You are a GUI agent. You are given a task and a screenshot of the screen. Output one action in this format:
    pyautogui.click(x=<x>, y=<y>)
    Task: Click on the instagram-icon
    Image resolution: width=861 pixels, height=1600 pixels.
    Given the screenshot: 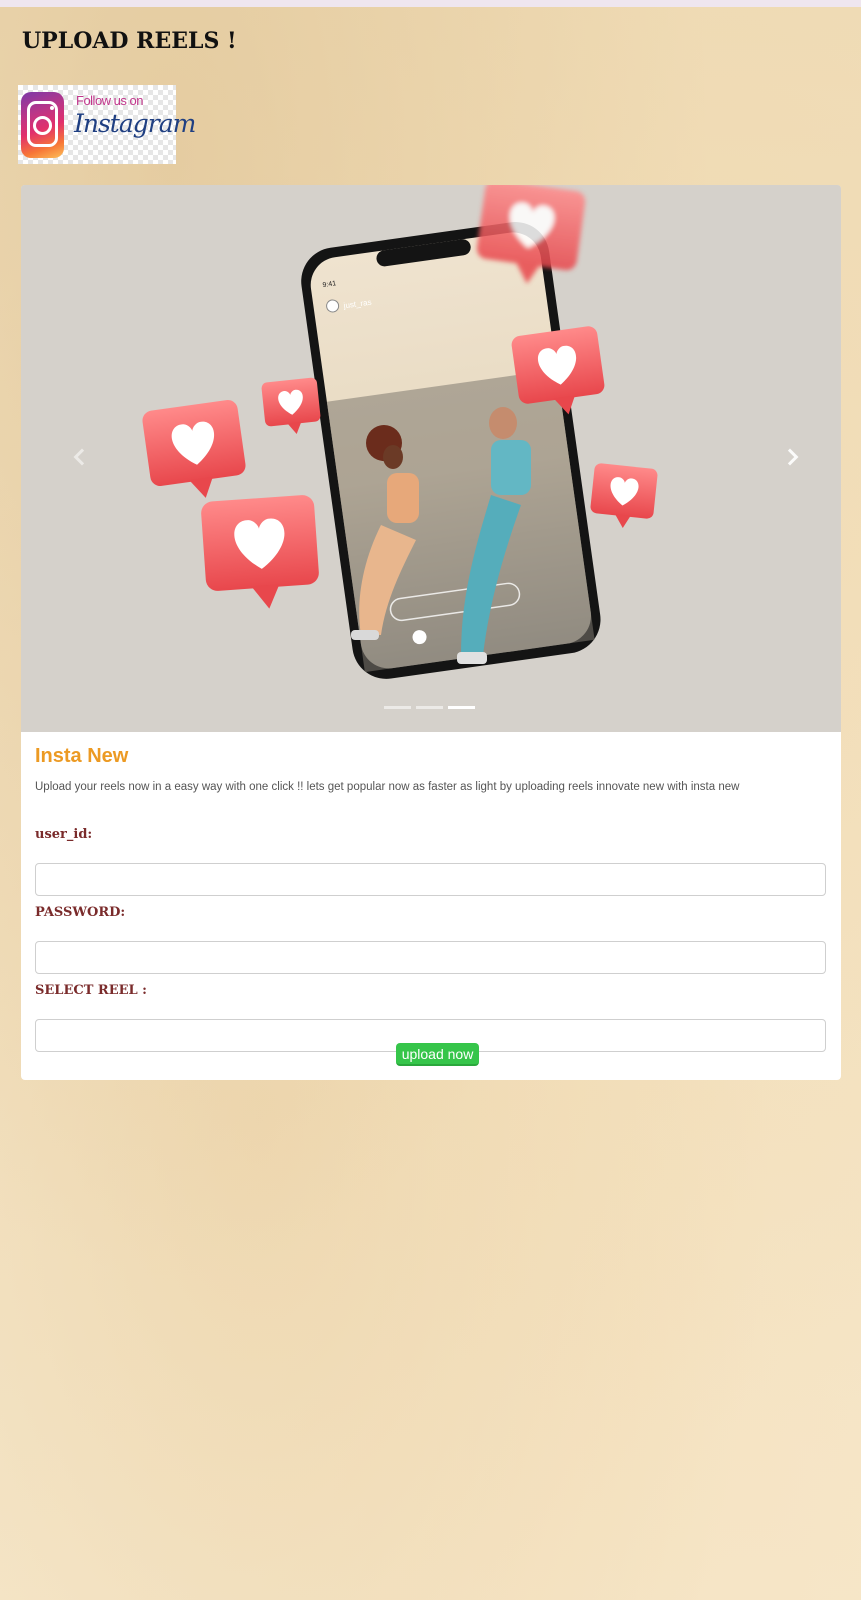 What is the action you would take?
    pyautogui.click(x=42, y=125)
    